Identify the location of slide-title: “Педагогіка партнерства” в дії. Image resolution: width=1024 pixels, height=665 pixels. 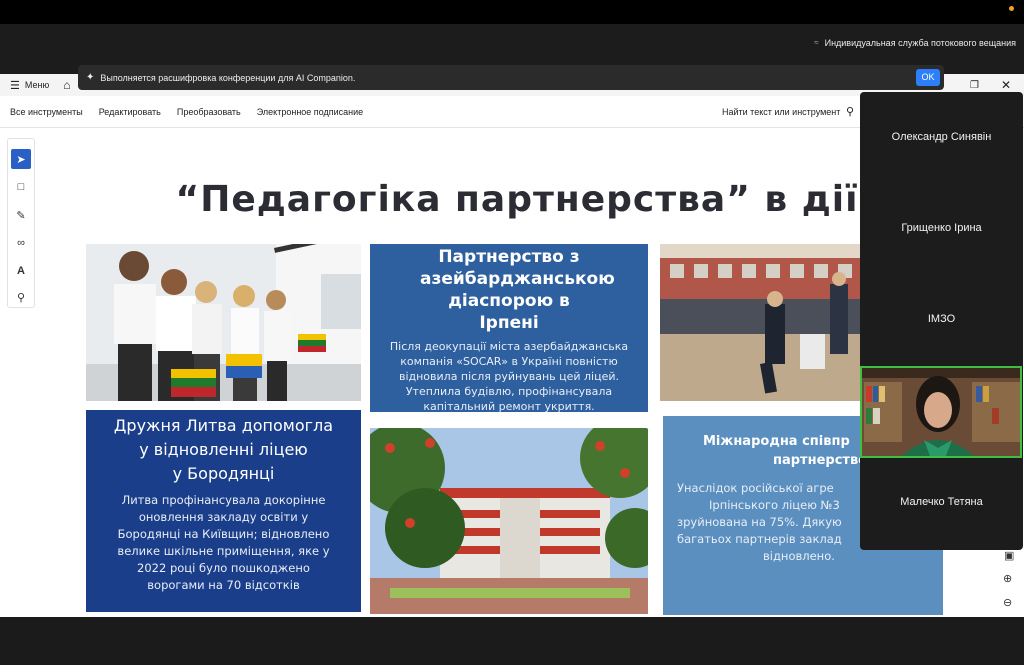
(517, 199).